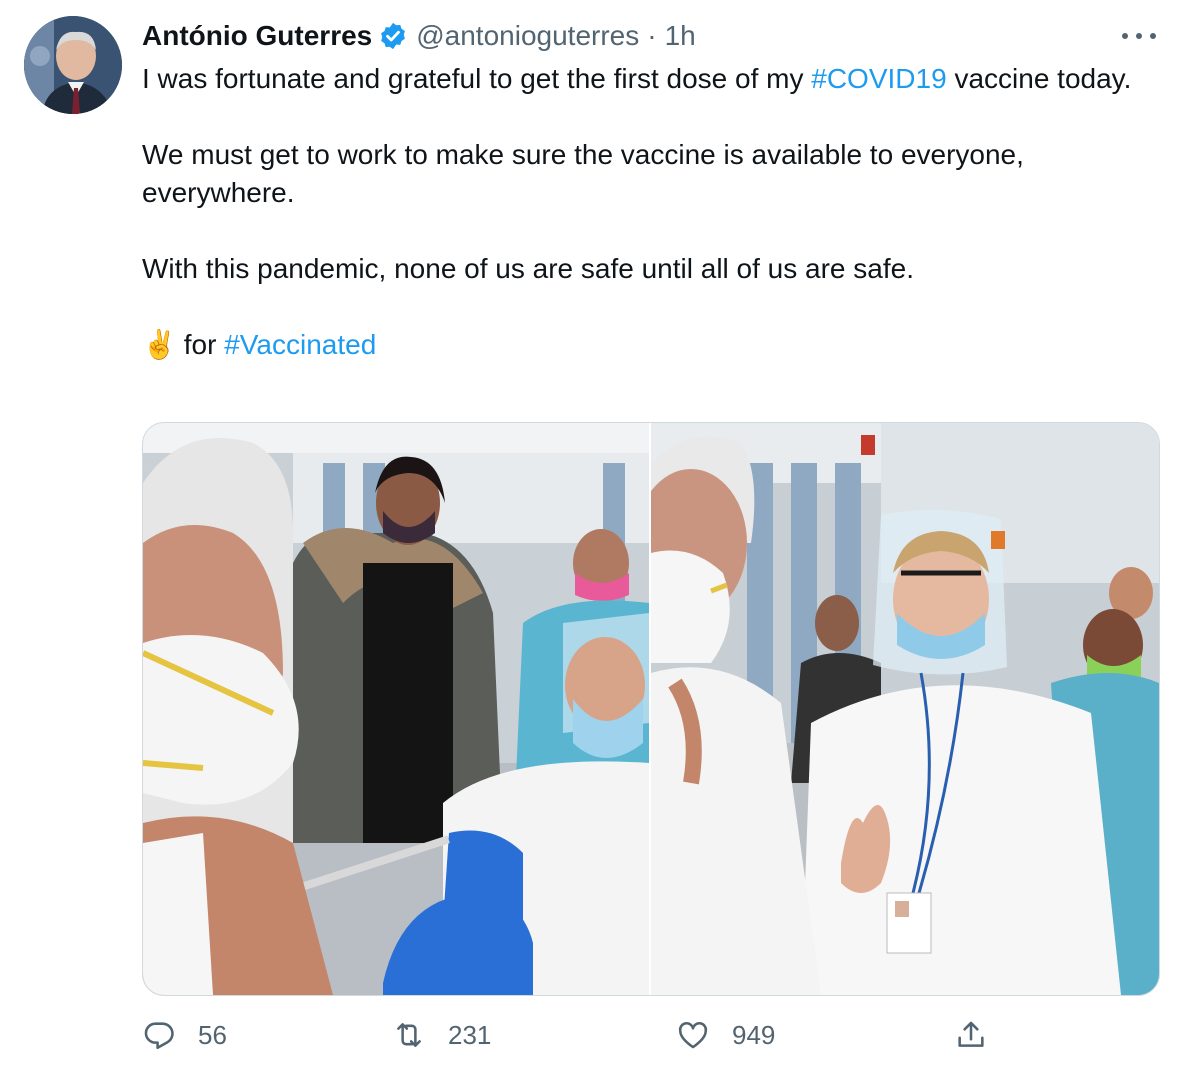  I want to click on share-button, so click(971, 1035).